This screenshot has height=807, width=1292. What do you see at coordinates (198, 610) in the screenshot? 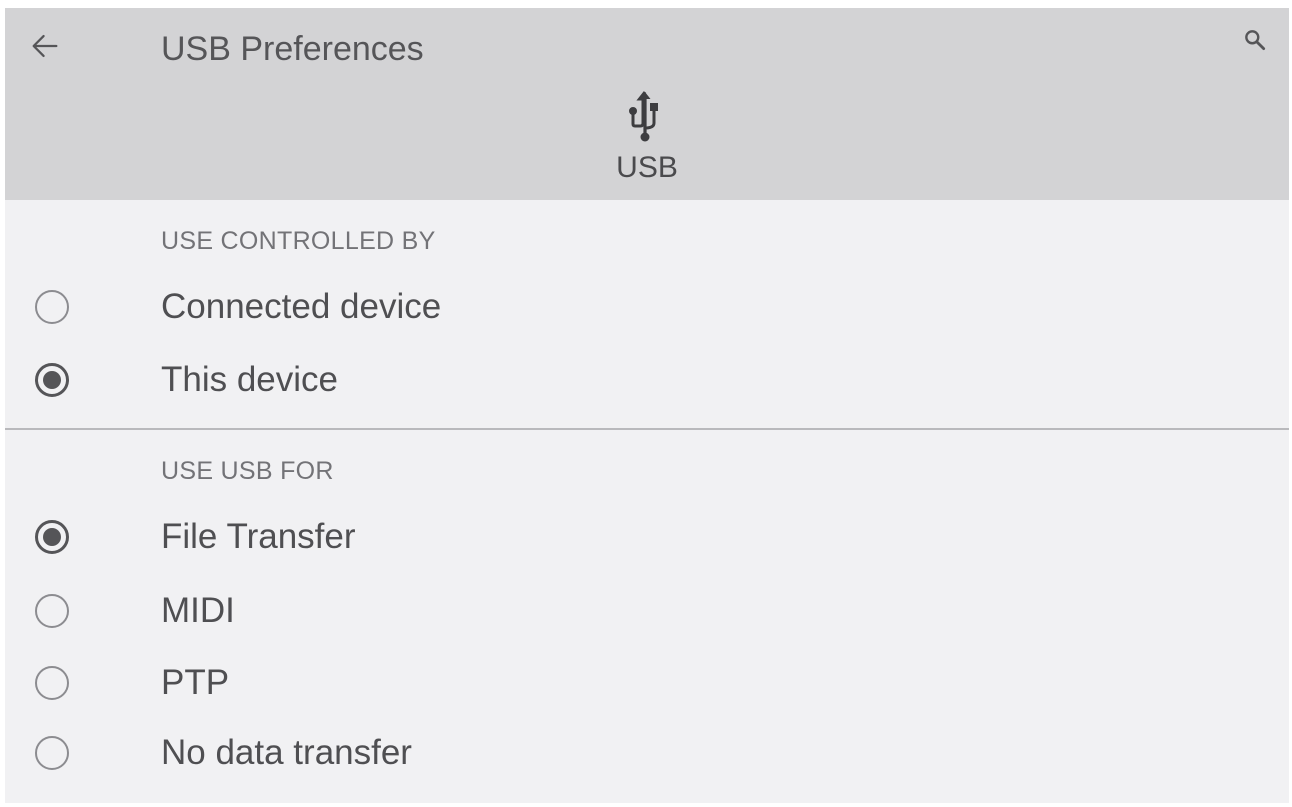
I see `option-label: MIDI` at bounding box center [198, 610].